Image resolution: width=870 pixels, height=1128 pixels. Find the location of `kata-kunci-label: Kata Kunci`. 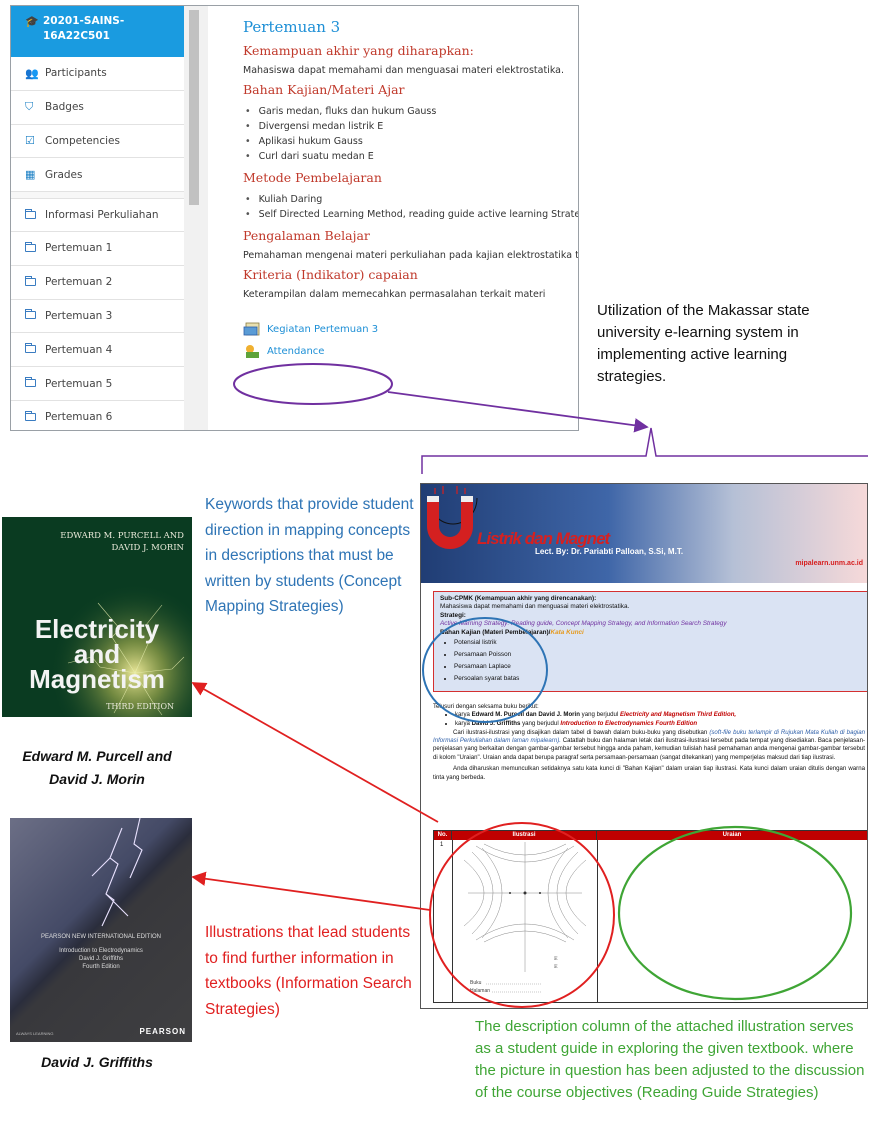

kata-kunci-label: Kata Kunci is located at coordinates (567, 632).